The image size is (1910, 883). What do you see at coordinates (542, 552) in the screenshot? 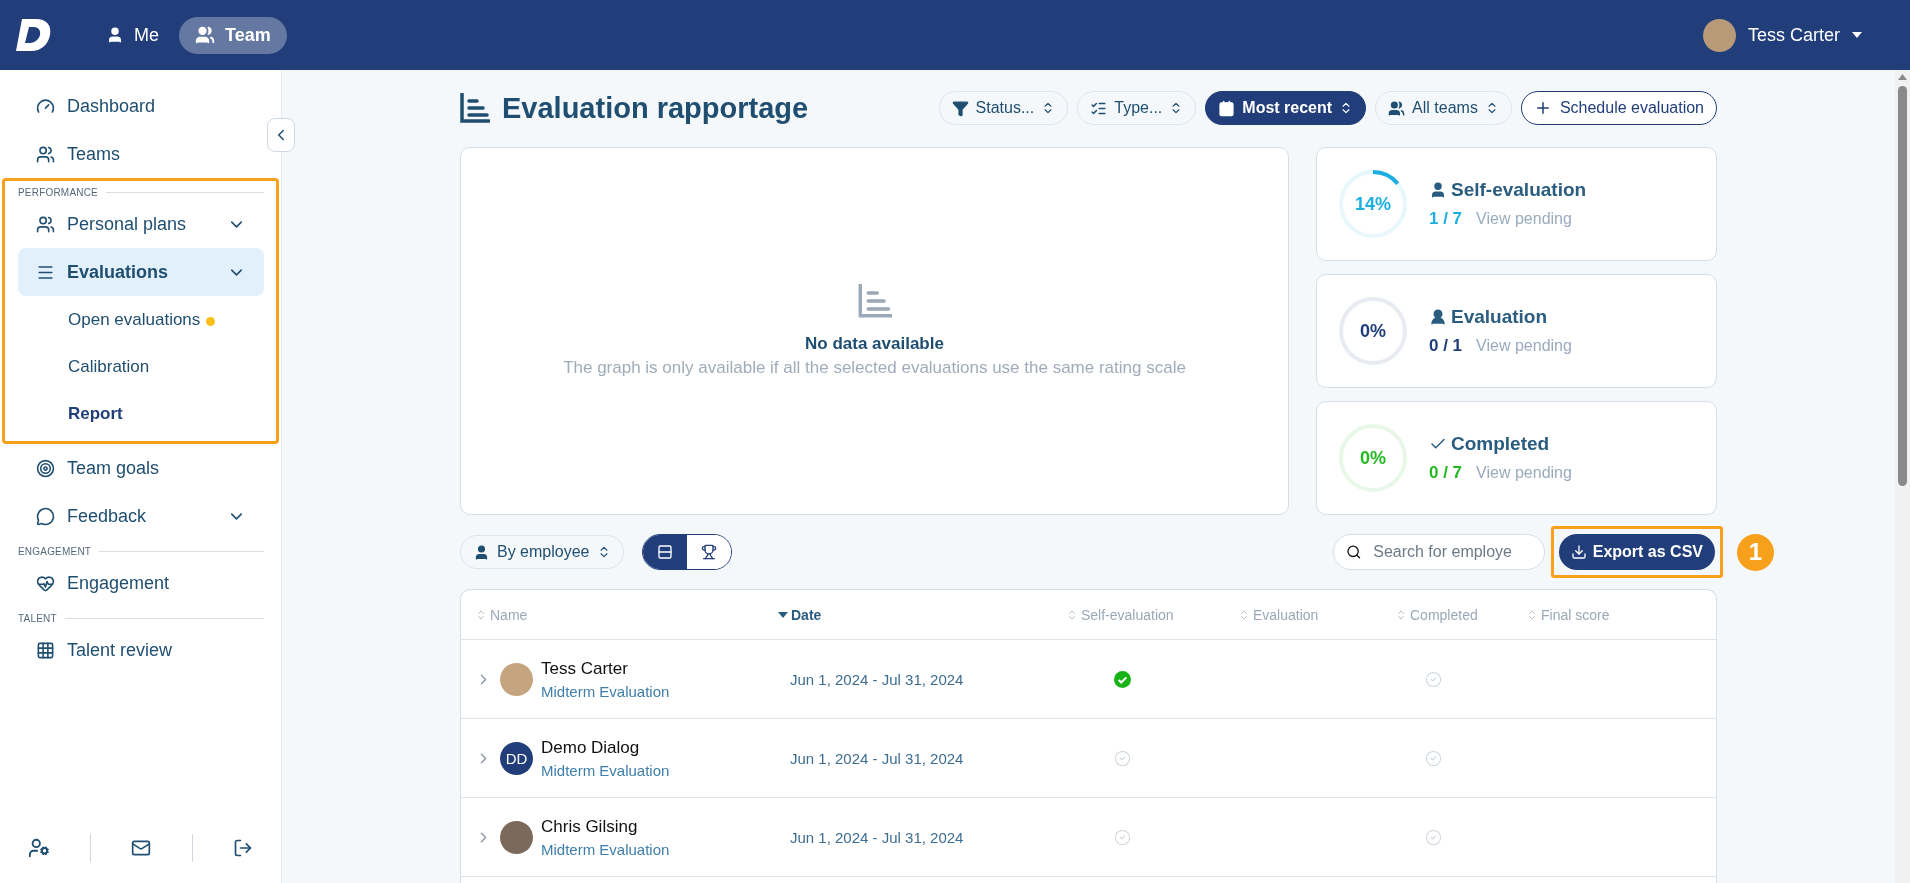
I see `group-by-dropdown: By employee` at bounding box center [542, 552].